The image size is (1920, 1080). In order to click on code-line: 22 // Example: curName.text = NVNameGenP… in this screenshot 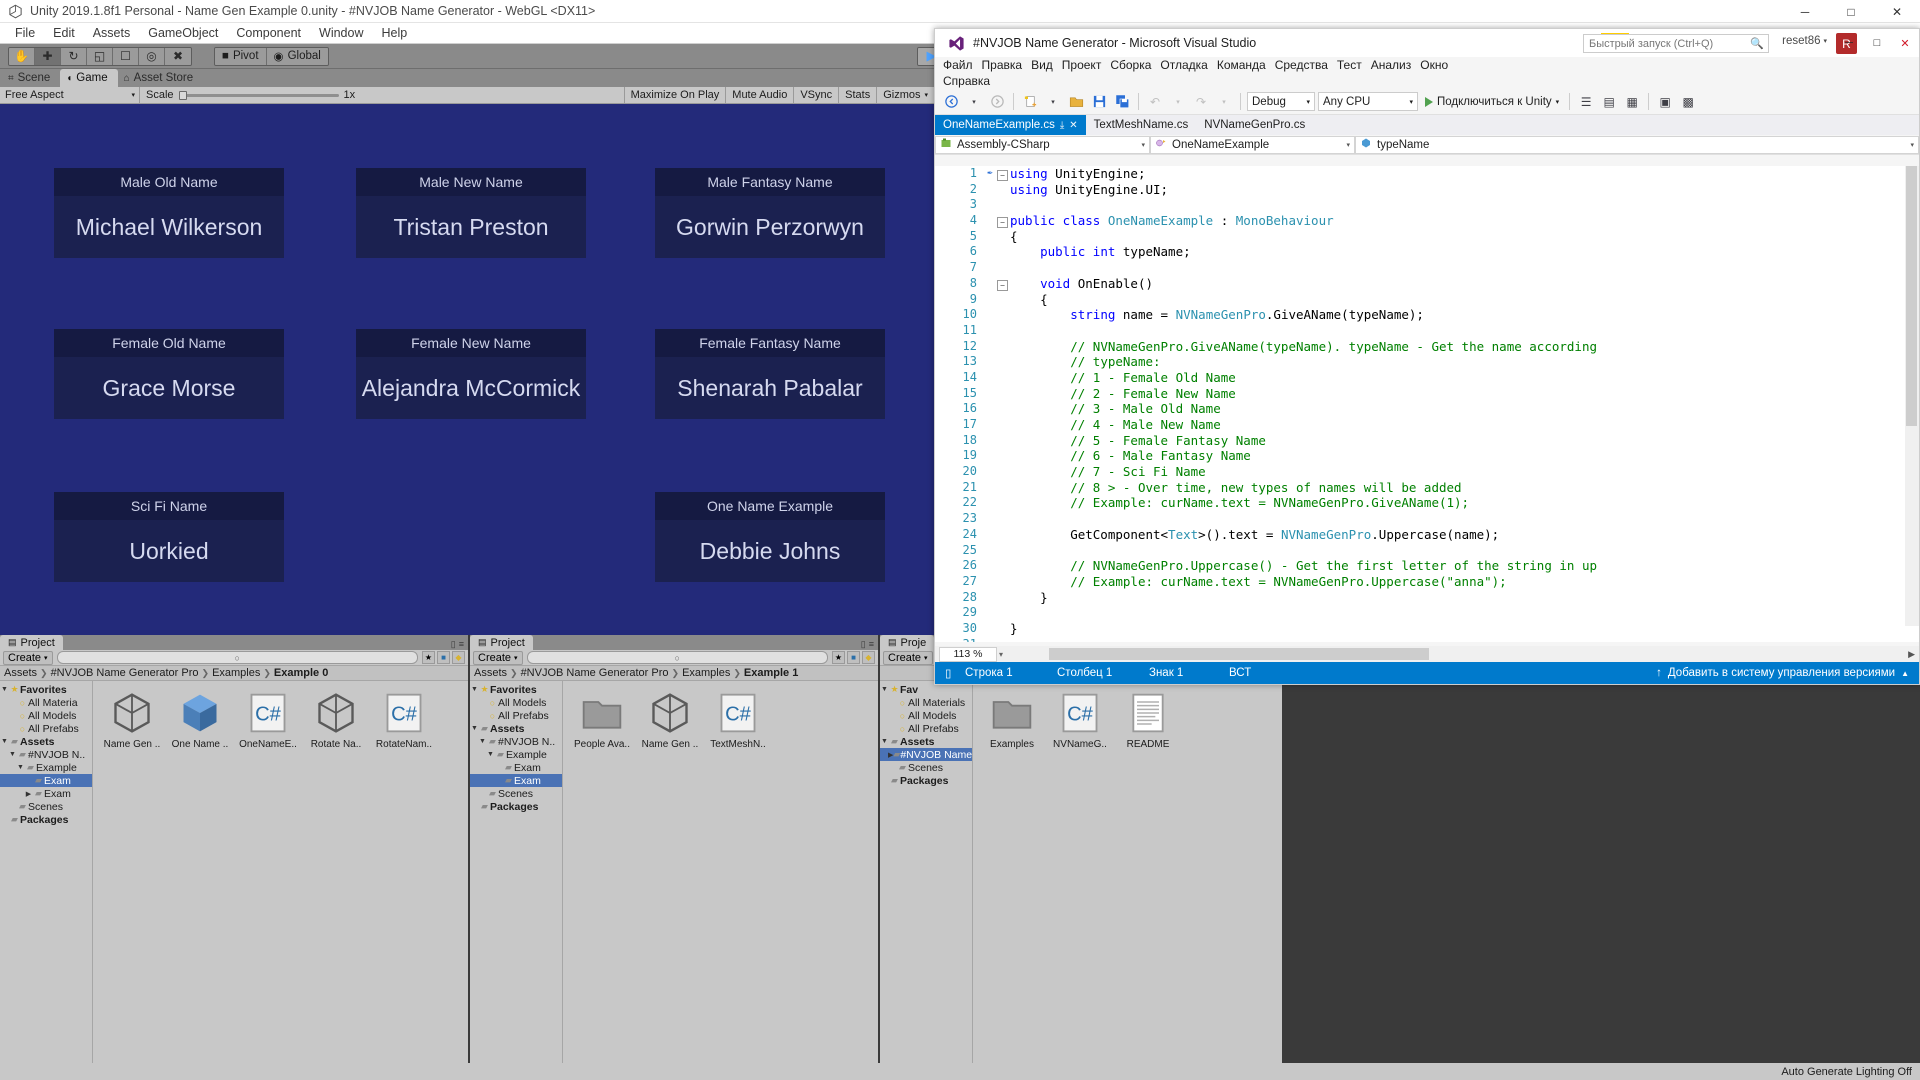, I will do `click(1427, 503)`.